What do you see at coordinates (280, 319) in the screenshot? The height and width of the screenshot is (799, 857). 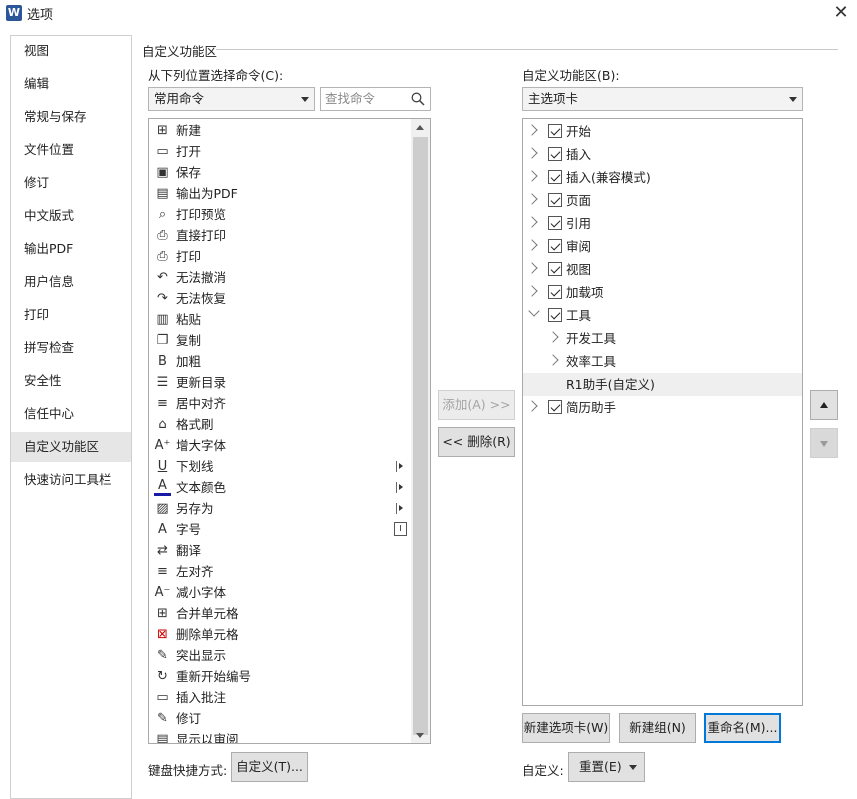 I see `command-item: ▥ 粘贴` at bounding box center [280, 319].